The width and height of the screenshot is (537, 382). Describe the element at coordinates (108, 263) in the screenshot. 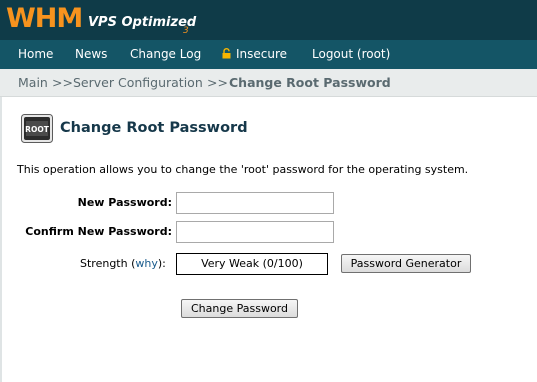

I see `strength-label-prefix: Strength (` at that location.